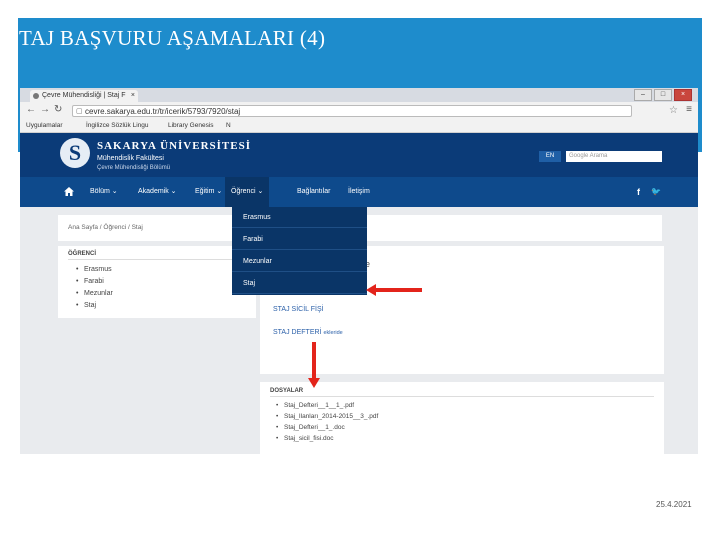 The height and width of the screenshot is (540, 720). What do you see at coordinates (327, 405) in the screenshot?
I see `file-link: Staj_Defteri__1__1_.pdf` at bounding box center [327, 405].